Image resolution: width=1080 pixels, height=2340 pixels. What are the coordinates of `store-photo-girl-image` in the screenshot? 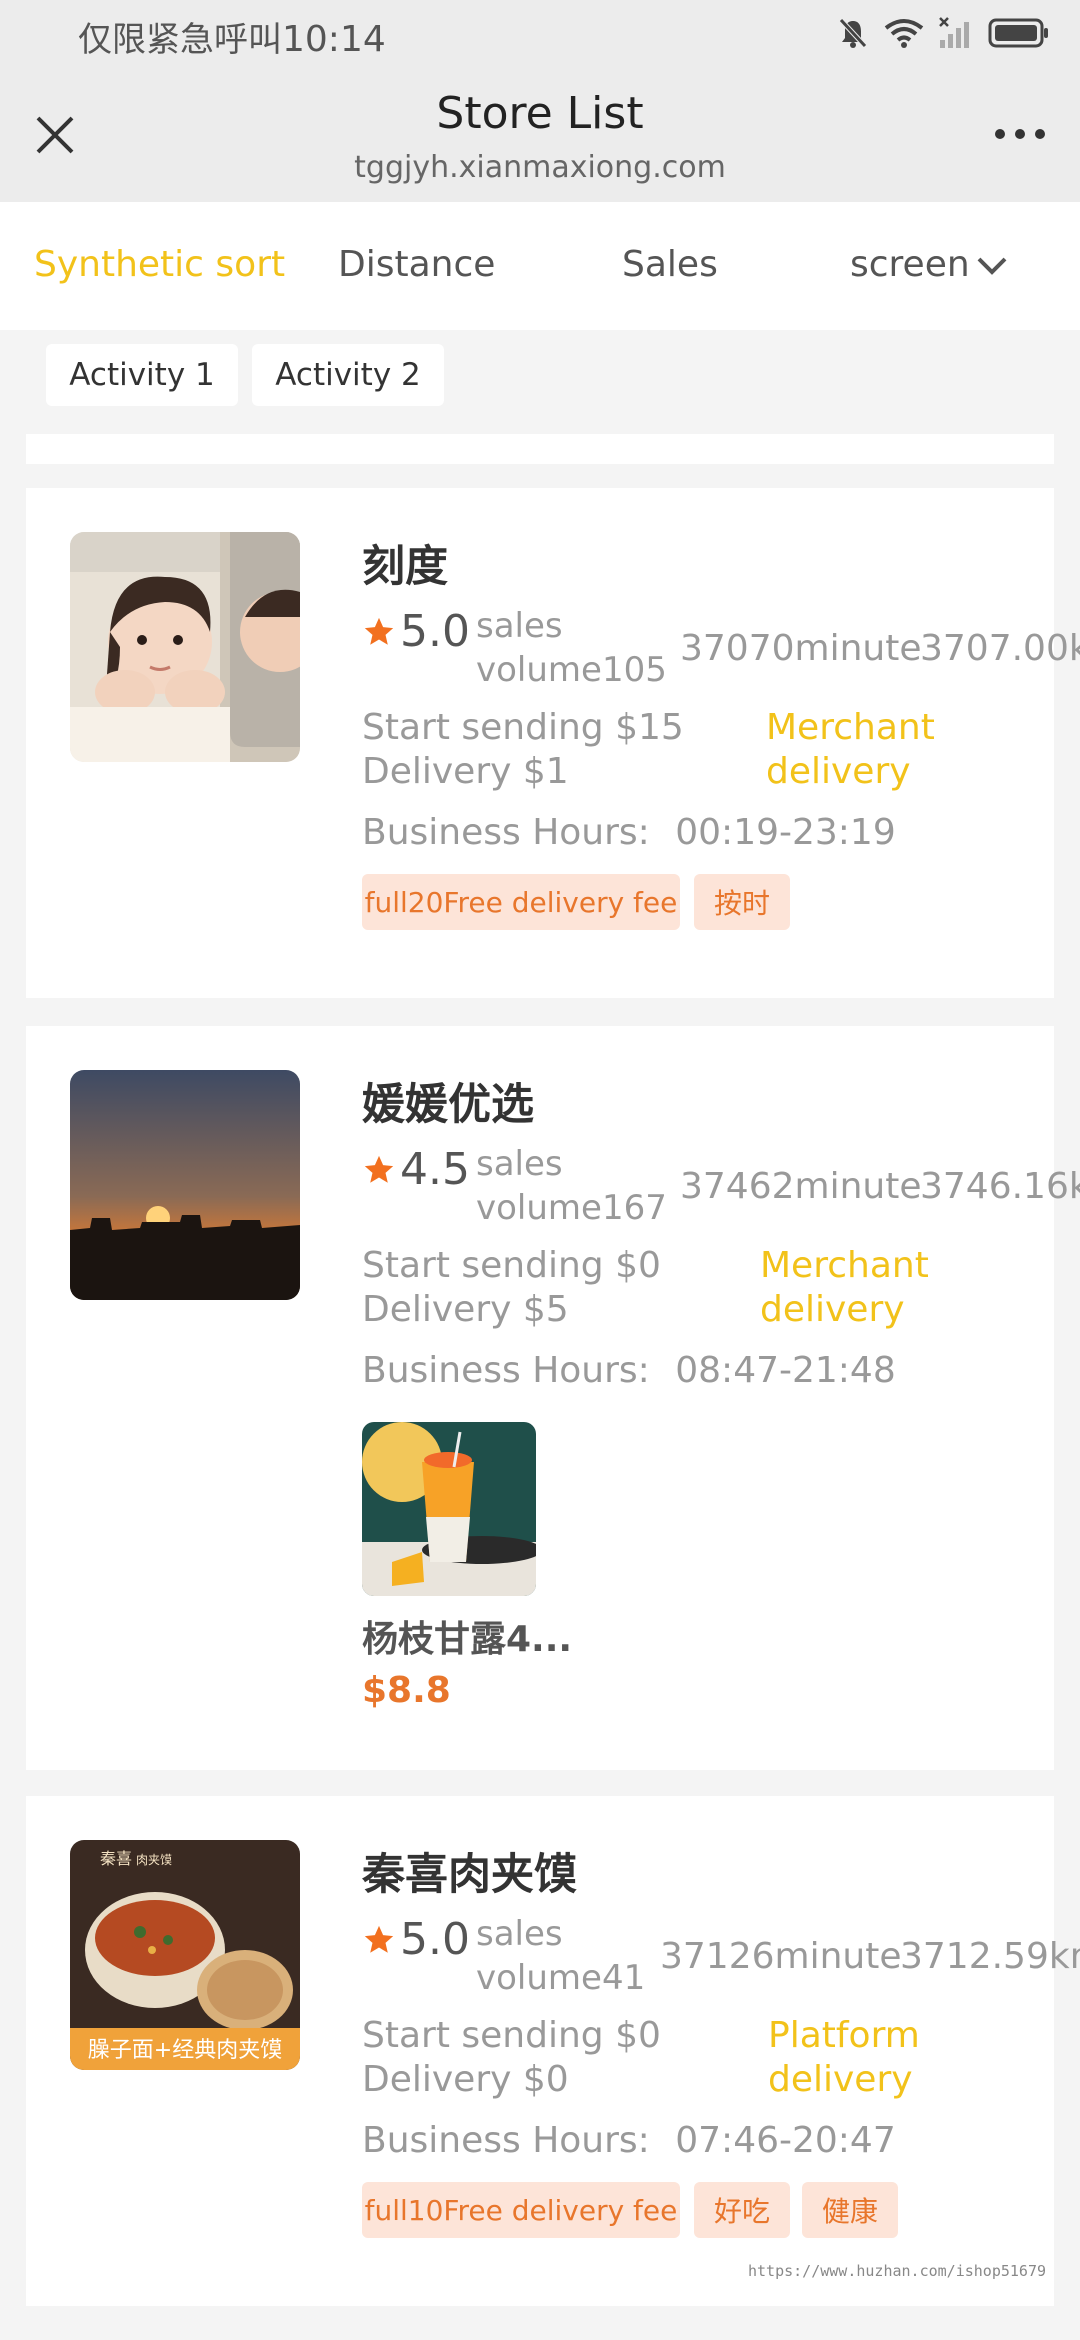 It's located at (185, 647).